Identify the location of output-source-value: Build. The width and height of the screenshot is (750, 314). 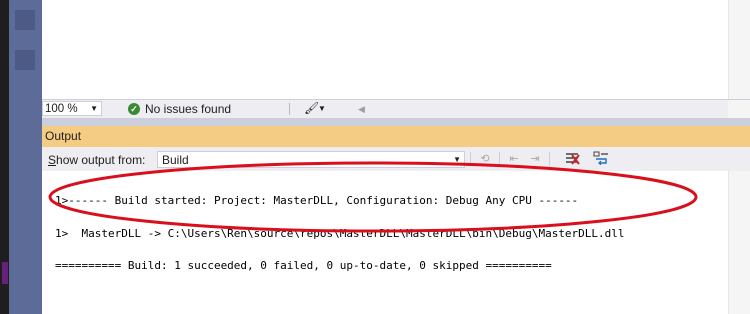
(175, 160).